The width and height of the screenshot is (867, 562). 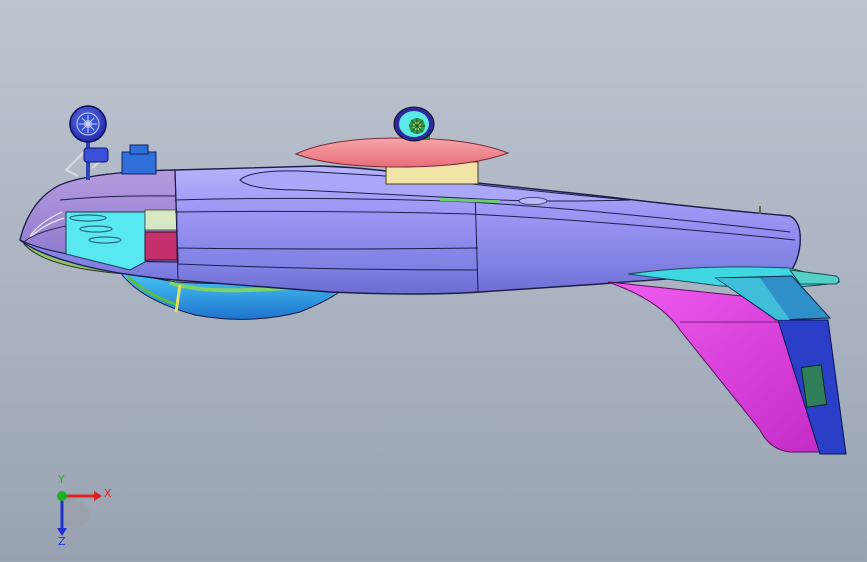 I want to click on y-axis-label: Y, so click(x=61, y=479).